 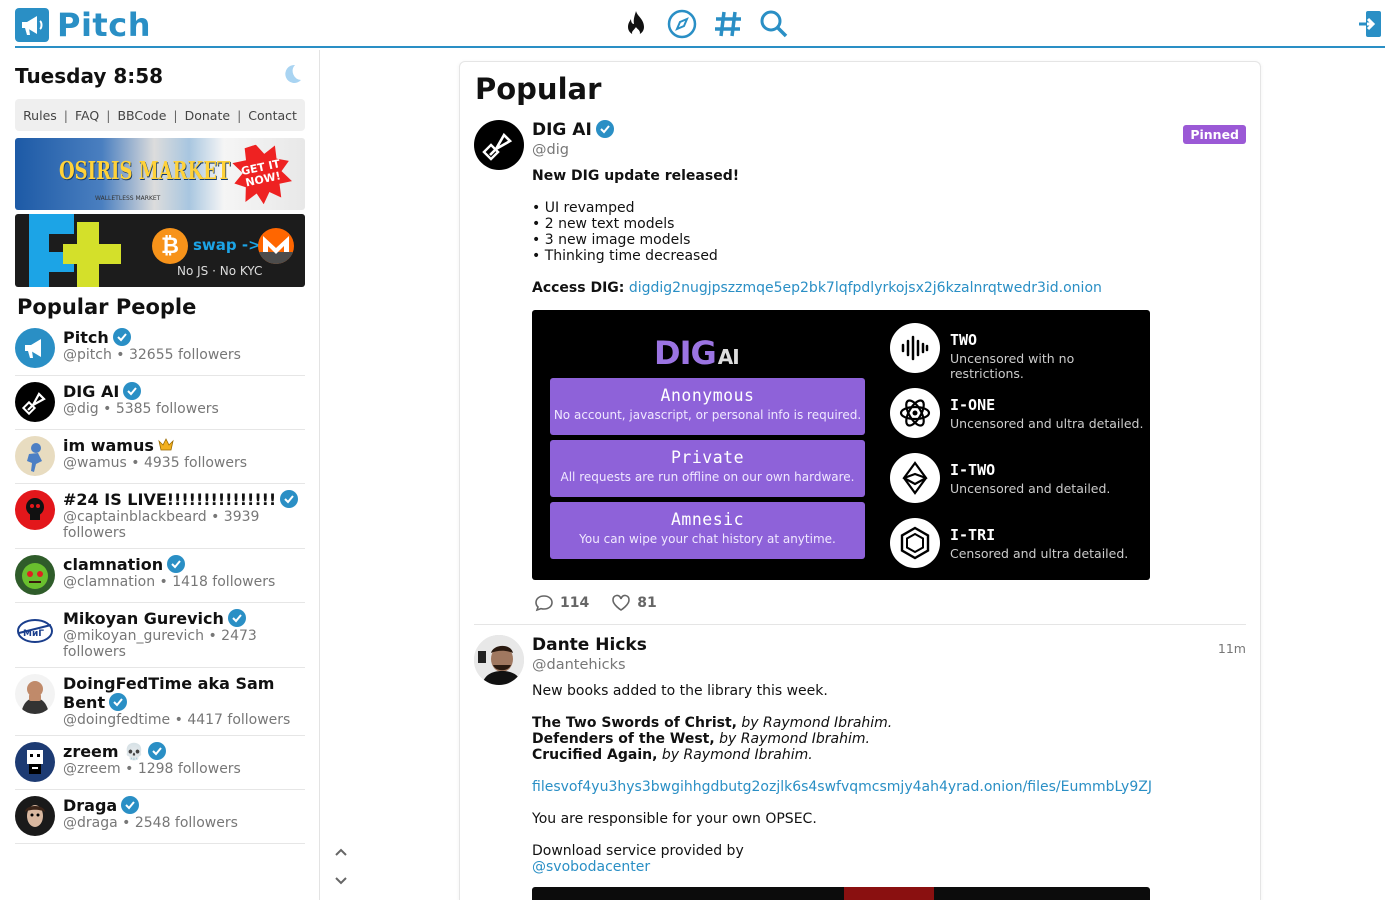 What do you see at coordinates (145, 170) in the screenshot?
I see `banner-title: OSIRIS MARKET` at bounding box center [145, 170].